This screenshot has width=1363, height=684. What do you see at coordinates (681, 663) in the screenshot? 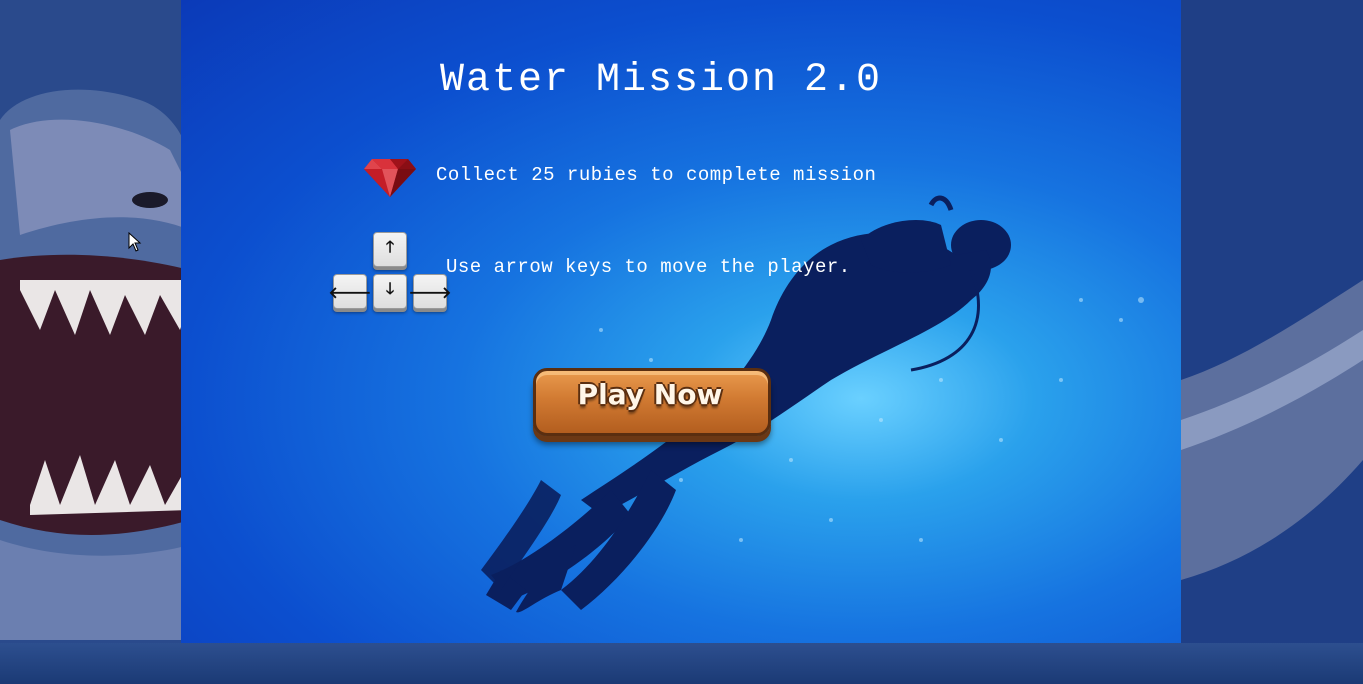
I see `background-bottom-strip` at bounding box center [681, 663].